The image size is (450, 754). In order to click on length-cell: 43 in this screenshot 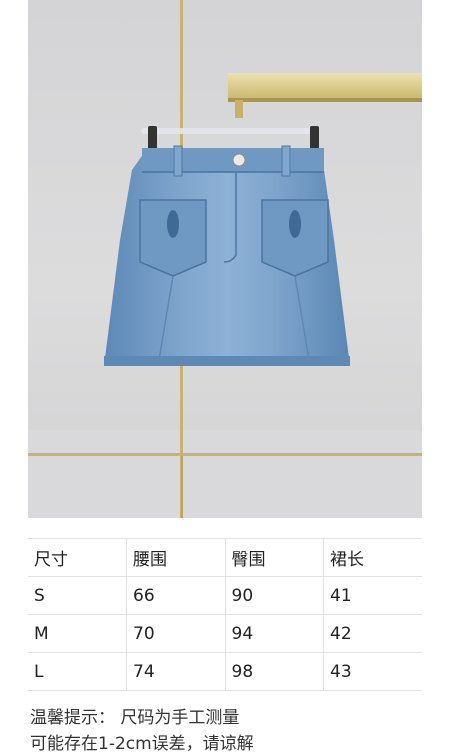, I will do `click(372, 671)`.